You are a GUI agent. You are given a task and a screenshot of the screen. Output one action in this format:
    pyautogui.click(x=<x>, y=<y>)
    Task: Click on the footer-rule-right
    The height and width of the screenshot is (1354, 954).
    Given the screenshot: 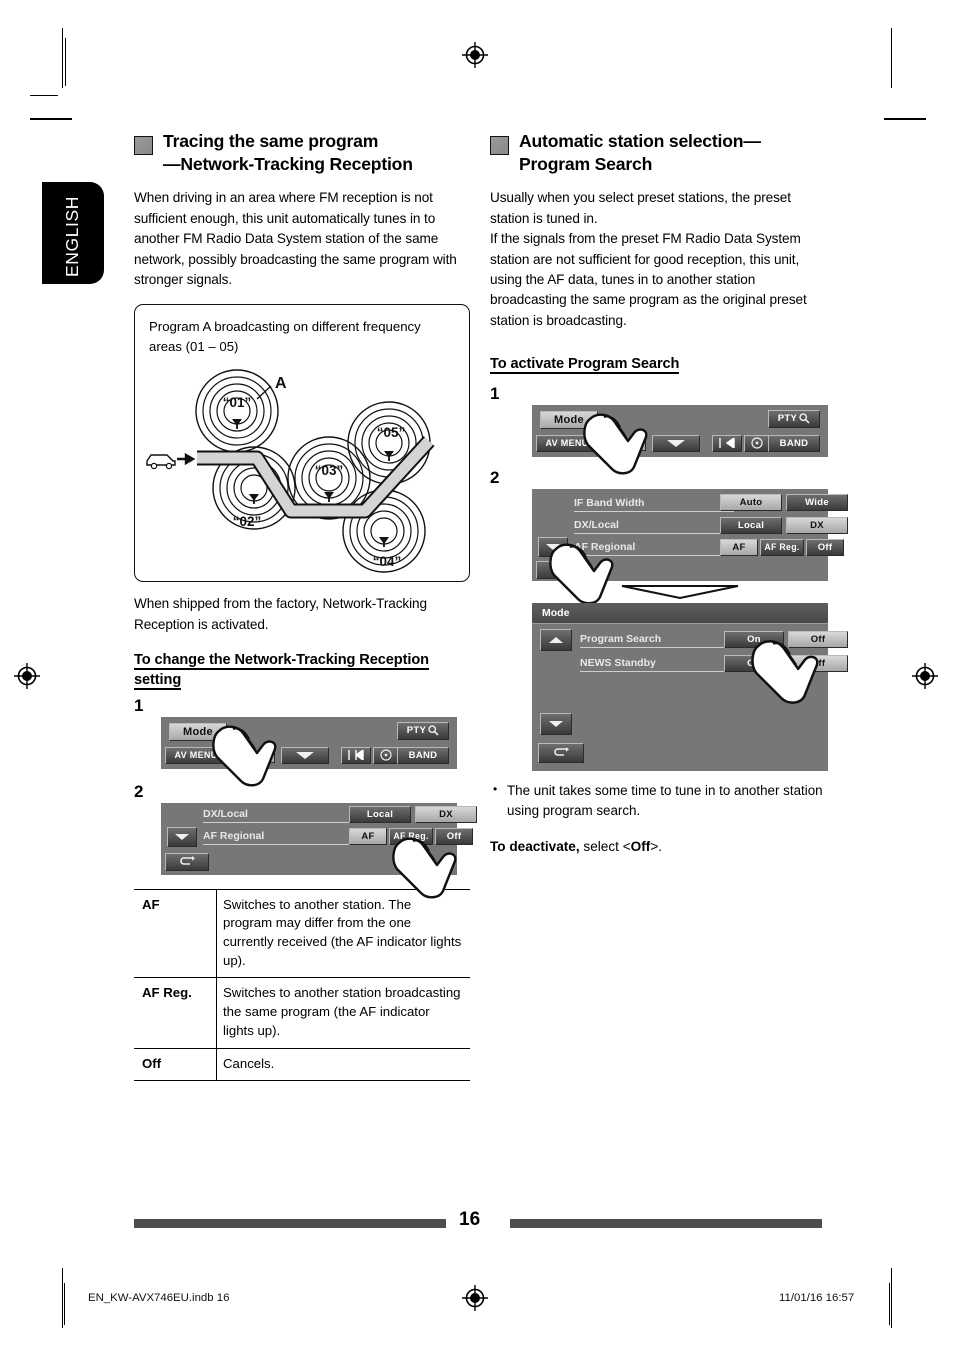 What is the action you would take?
    pyautogui.click(x=666, y=1223)
    